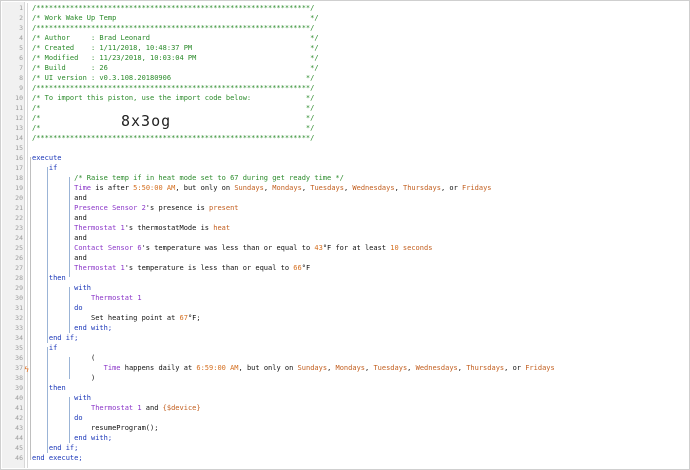  Describe the element at coordinates (19, 418) in the screenshot. I see `line-number: 42` at that location.